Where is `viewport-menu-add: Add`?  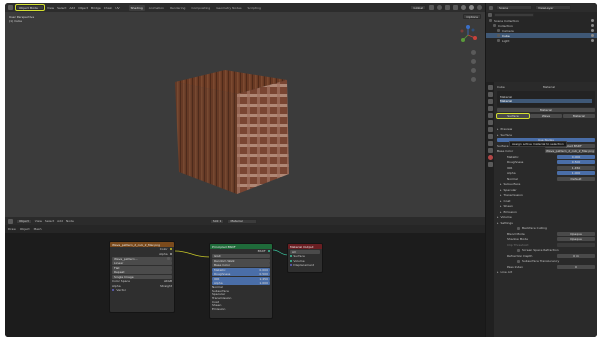
viewport-menu-add: Add is located at coordinates (72, 8).